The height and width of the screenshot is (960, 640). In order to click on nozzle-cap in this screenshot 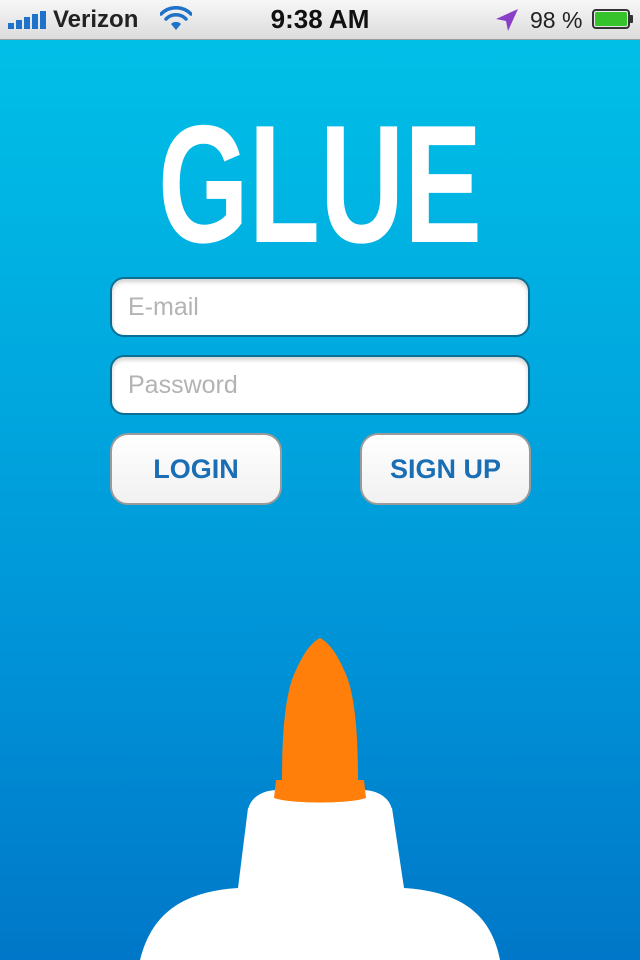, I will do `click(320, 710)`.